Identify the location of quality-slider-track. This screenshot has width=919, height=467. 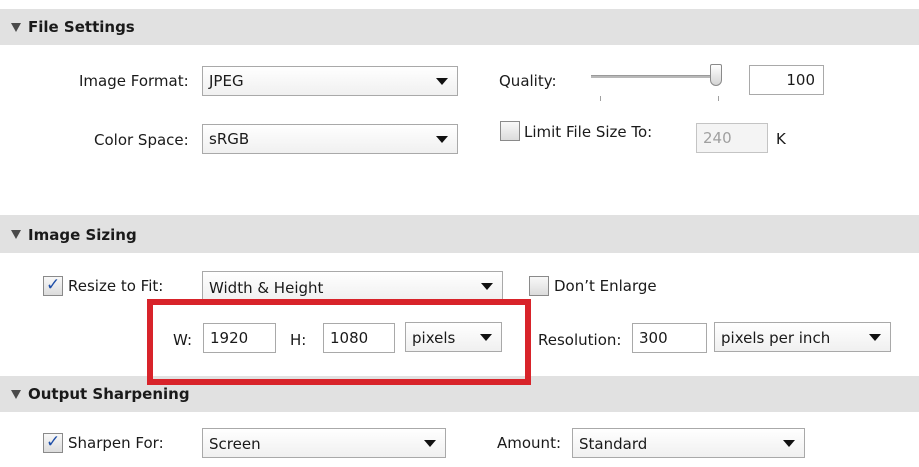
(656, 76).